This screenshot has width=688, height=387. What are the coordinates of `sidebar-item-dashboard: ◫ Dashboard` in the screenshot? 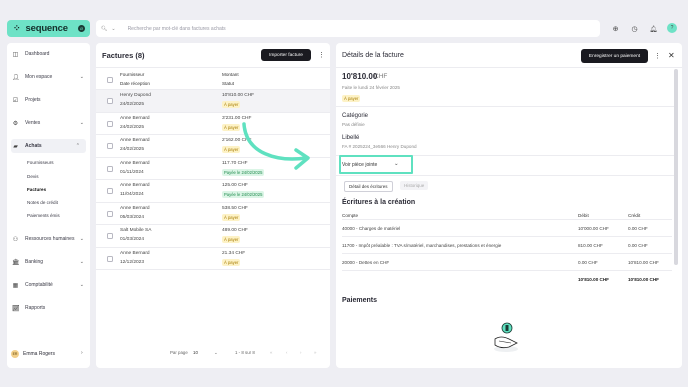 It's located at (48, 54).